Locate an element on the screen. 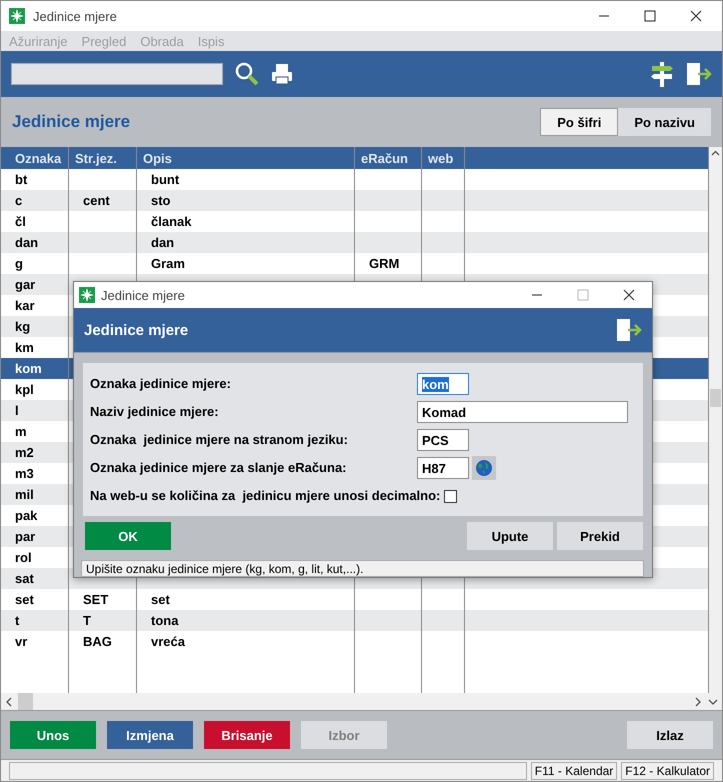  edit-button: Izmjena is located at coordinates (150, 735).